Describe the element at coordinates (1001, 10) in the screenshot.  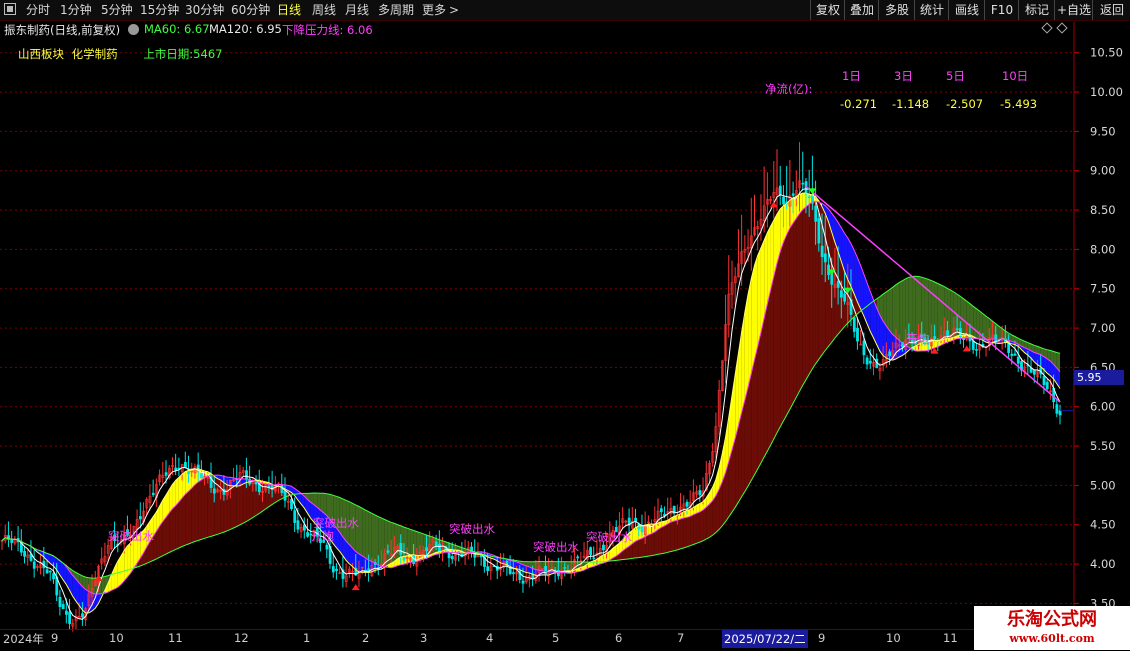
I see `f10-button: F10` at that location.